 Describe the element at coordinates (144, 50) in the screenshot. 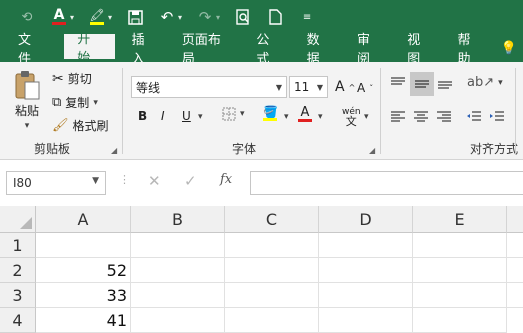

I see `tab-insert: 插入` at that location.